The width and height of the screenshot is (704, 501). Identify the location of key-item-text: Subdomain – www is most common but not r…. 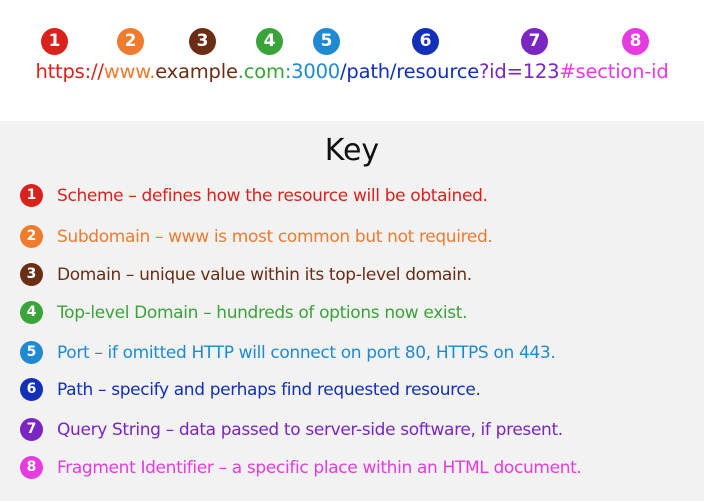
(275, 237).